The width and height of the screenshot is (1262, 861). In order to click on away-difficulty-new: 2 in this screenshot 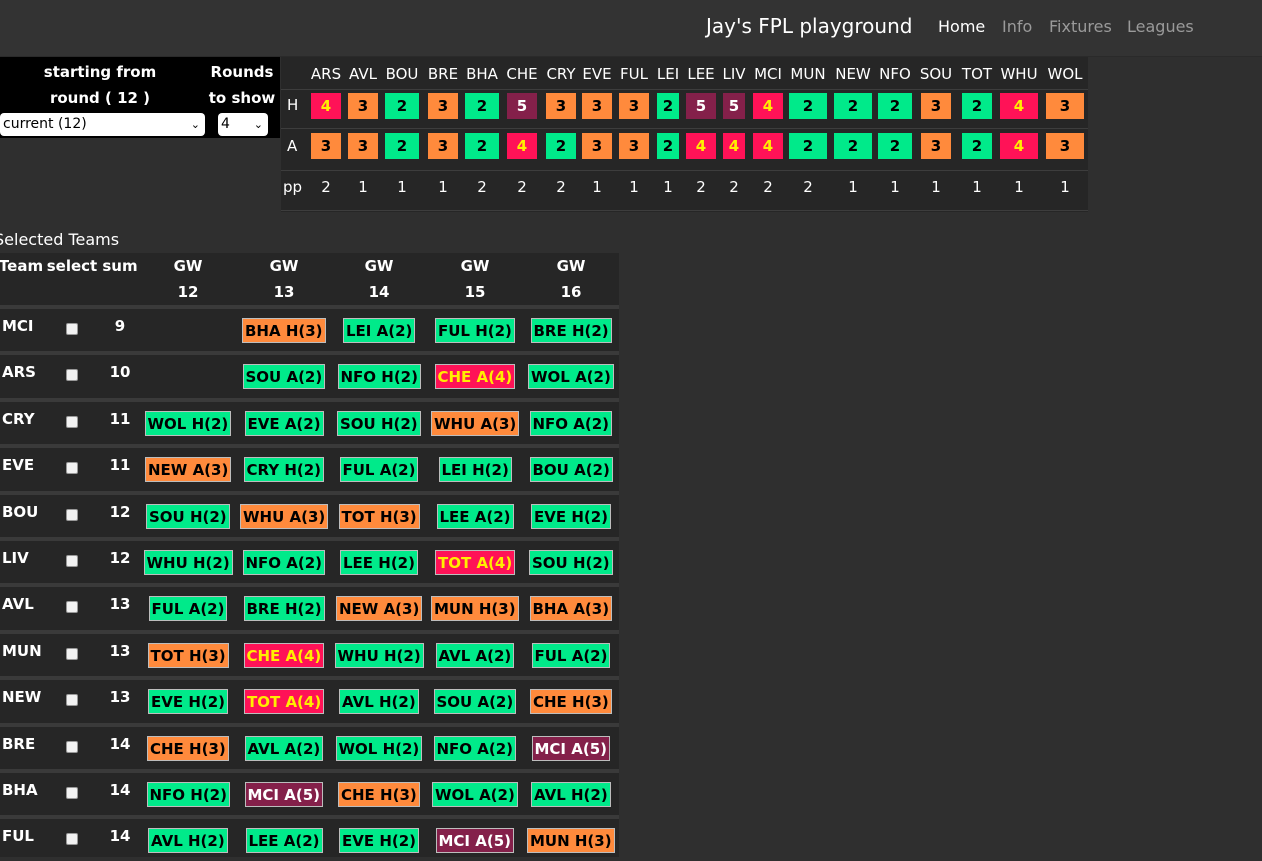, I will do `click(853, 146)`.